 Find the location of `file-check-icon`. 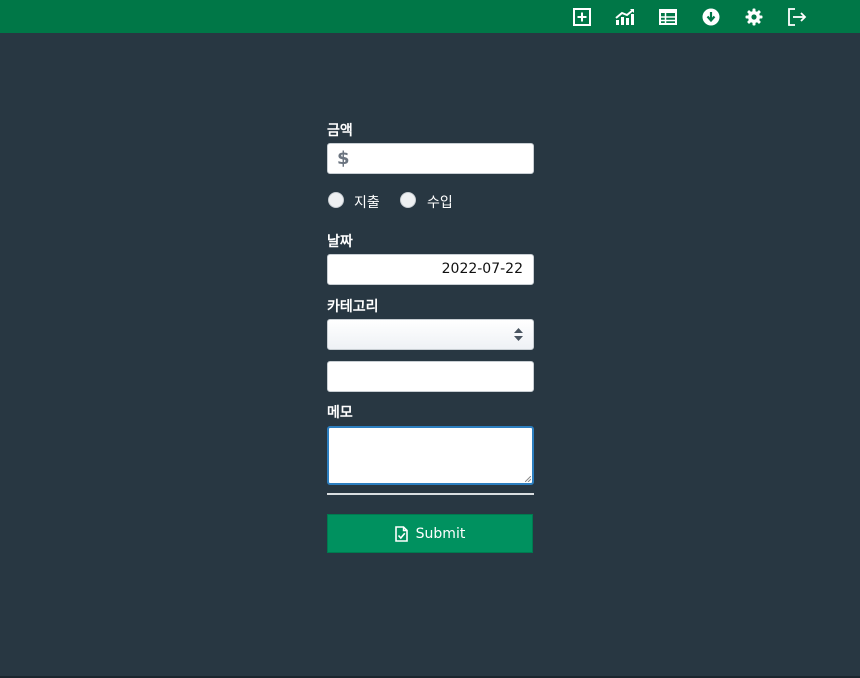

file-check-icon is located at coordinates (401, 533).